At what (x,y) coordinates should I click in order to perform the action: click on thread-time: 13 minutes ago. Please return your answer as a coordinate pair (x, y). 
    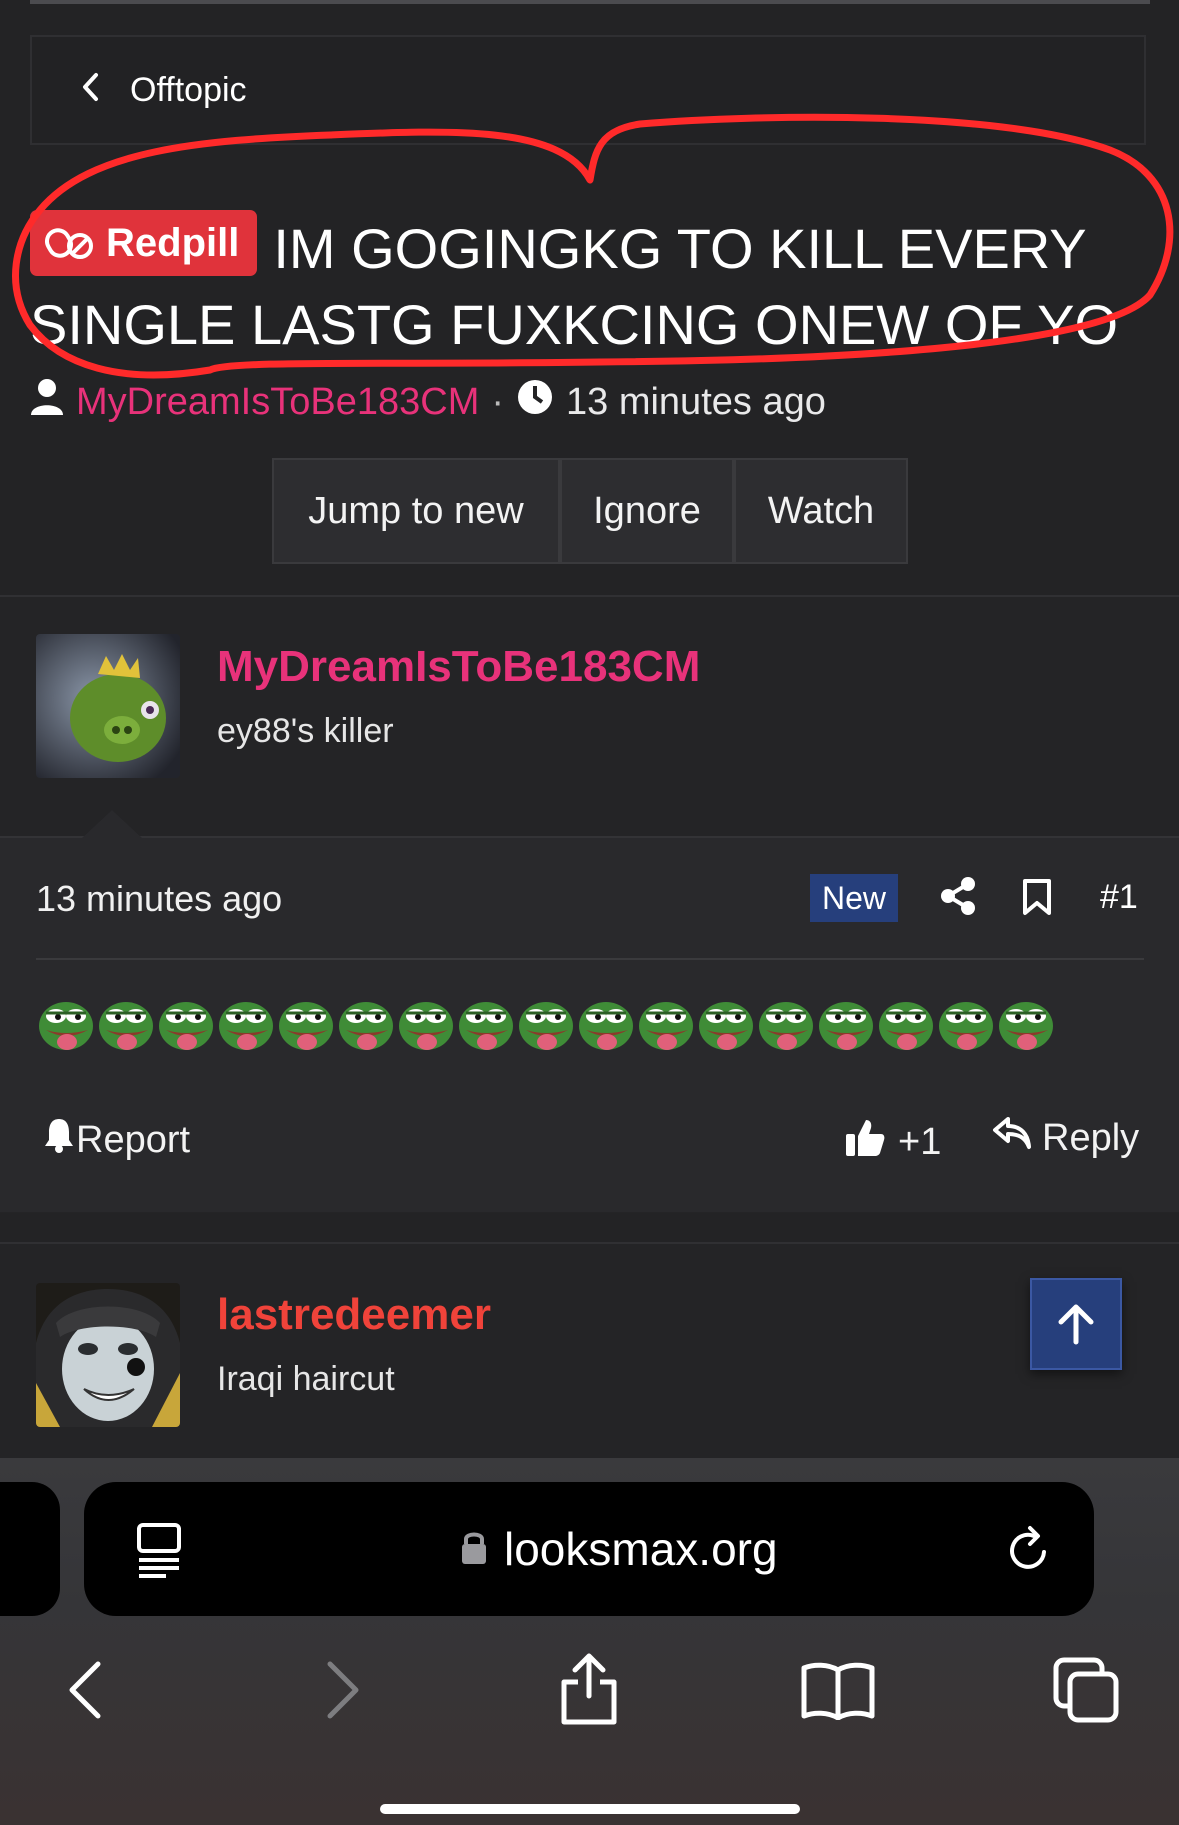
    Looking at the image, I should click on (696, 401).